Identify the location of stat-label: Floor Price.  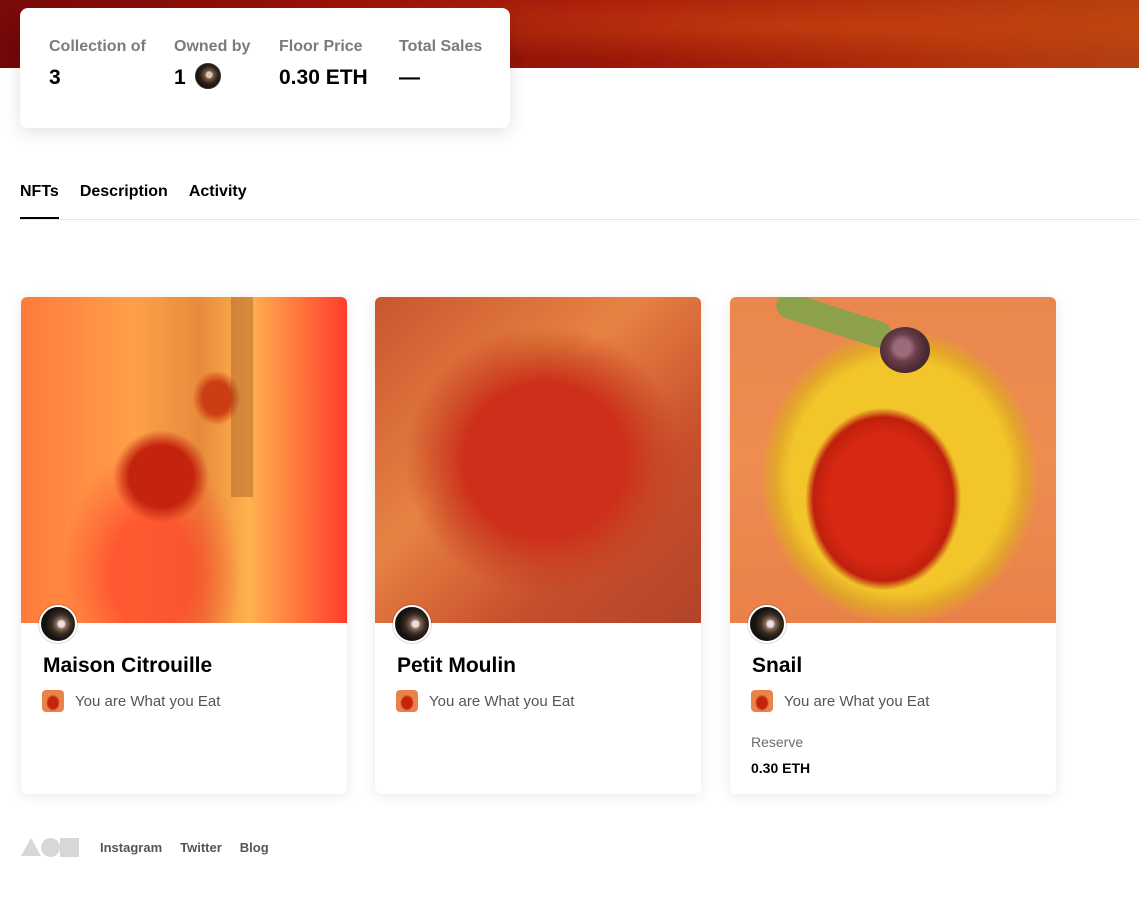
(321, 46).